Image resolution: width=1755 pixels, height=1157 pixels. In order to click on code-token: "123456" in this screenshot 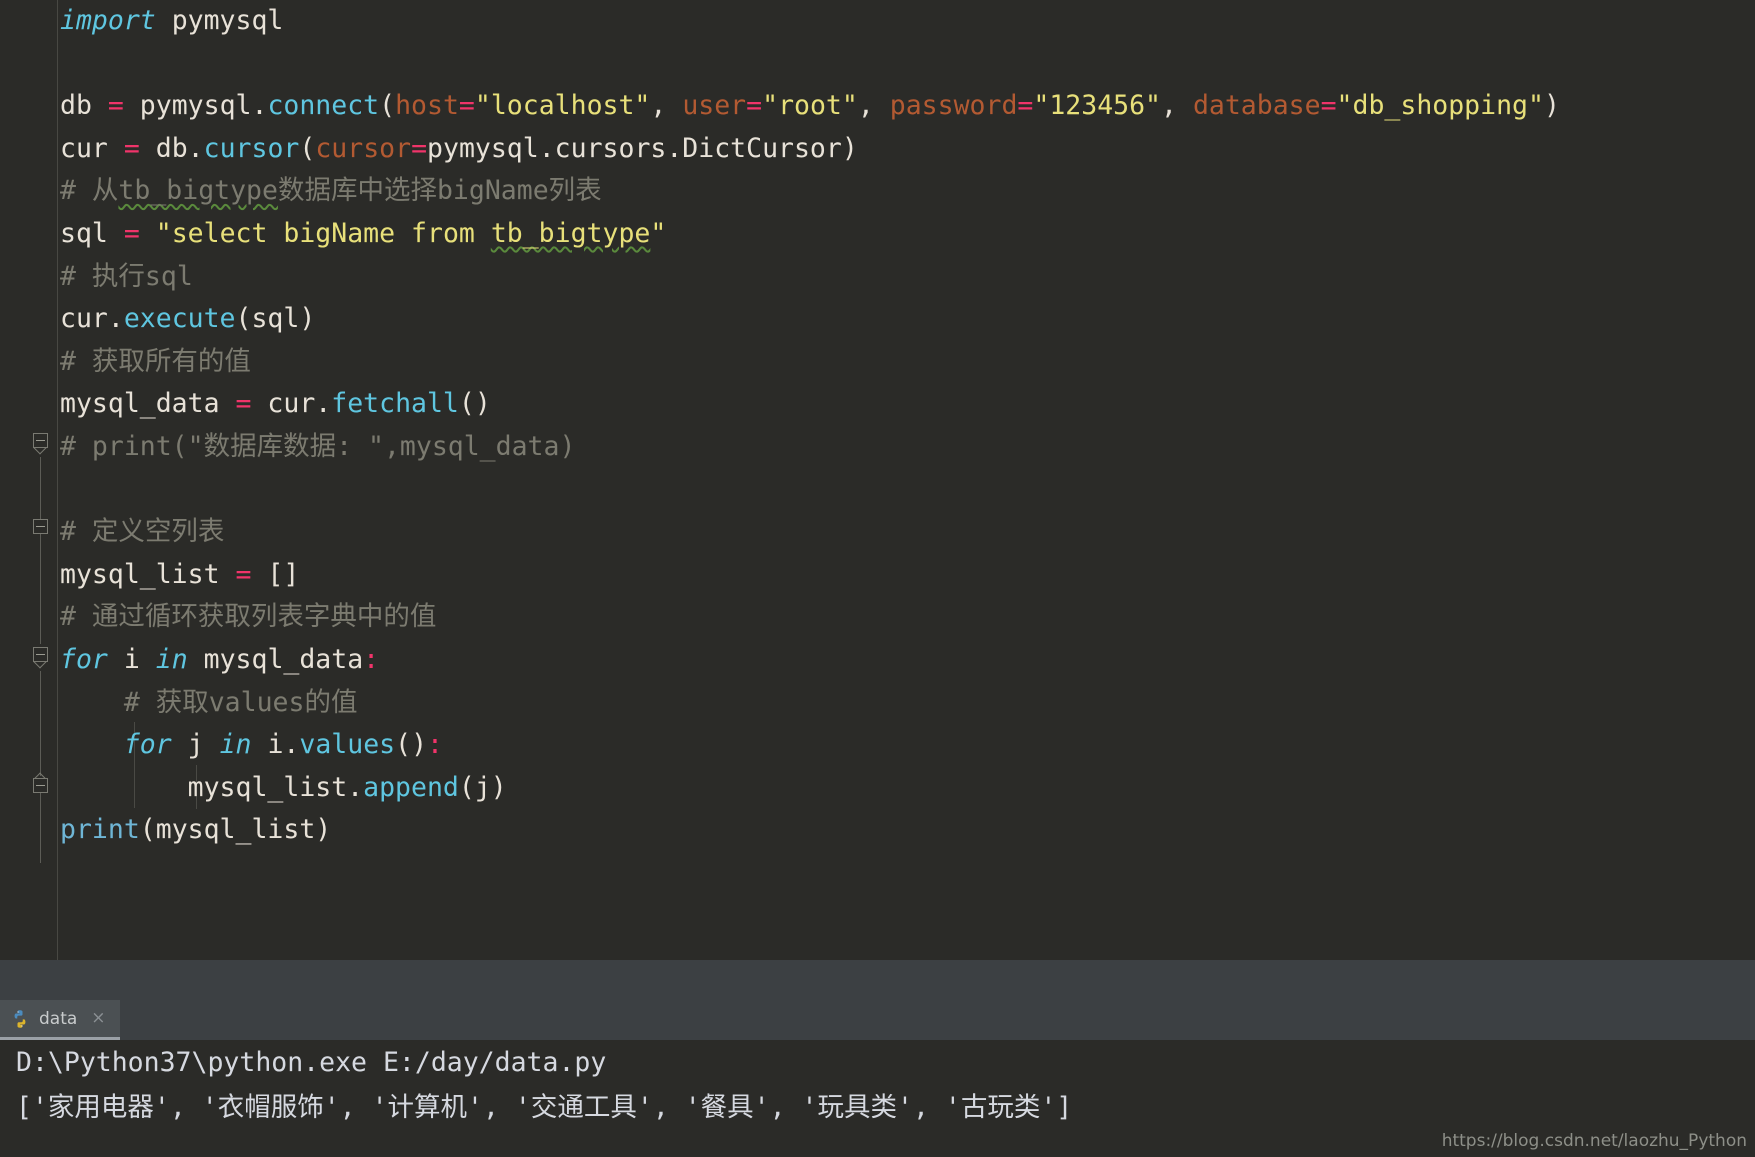, I will do `click(1097, 106)`.